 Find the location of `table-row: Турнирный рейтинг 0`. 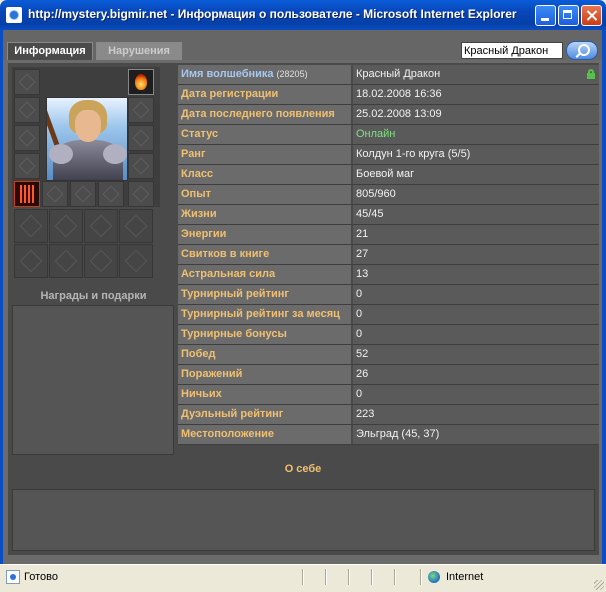

table-row: Турнирный рейтинг 0 is located at coordinates (388, 295).